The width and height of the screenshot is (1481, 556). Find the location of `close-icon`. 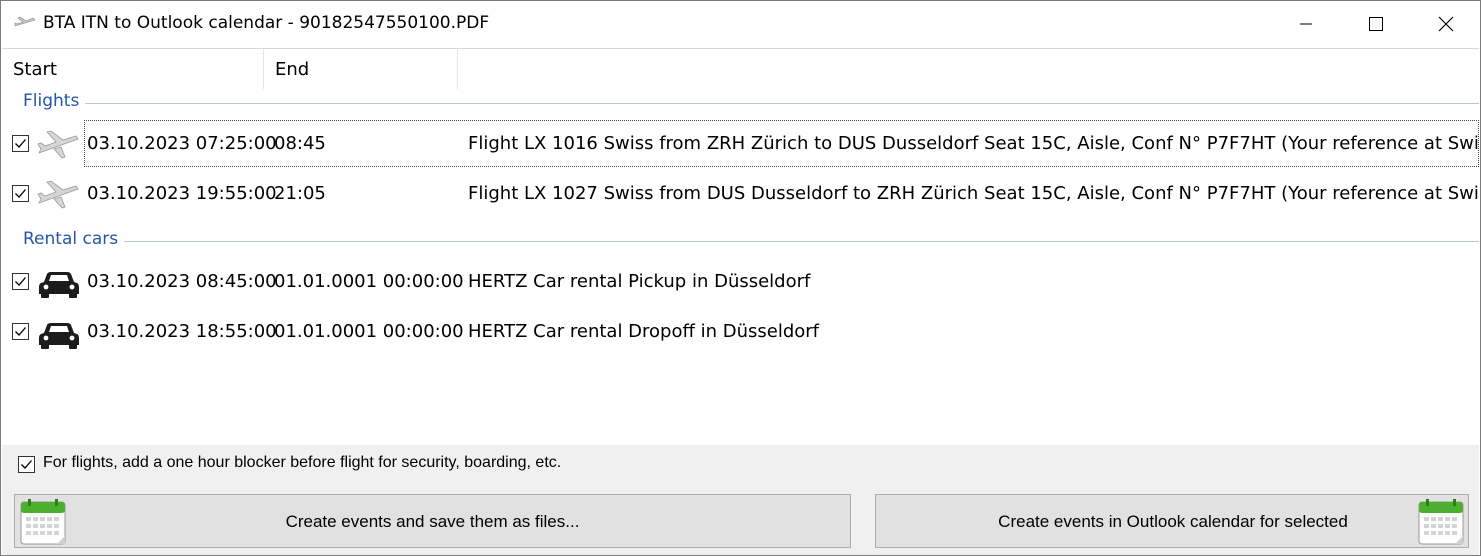

close-icon is located at coordinates (1446, 24).